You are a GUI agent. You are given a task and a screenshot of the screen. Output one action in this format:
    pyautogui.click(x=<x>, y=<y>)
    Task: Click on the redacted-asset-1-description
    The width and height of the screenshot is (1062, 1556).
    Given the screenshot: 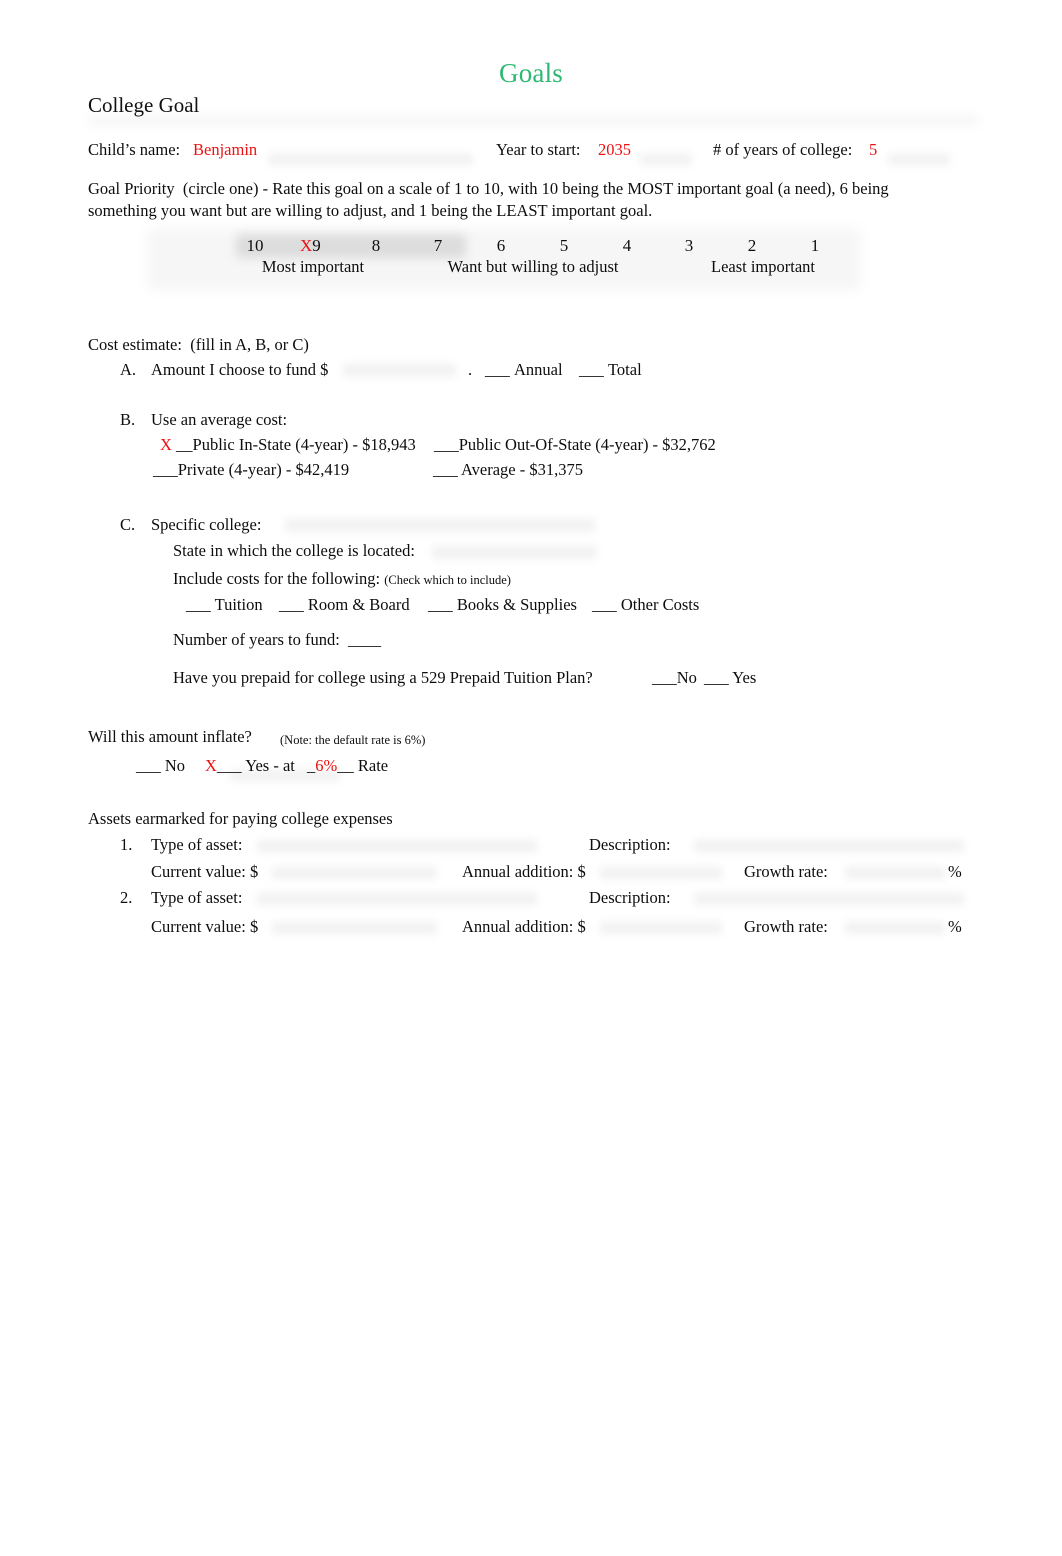 What is the action you would take?
    pyautogui.click(x=829, y=846)
    